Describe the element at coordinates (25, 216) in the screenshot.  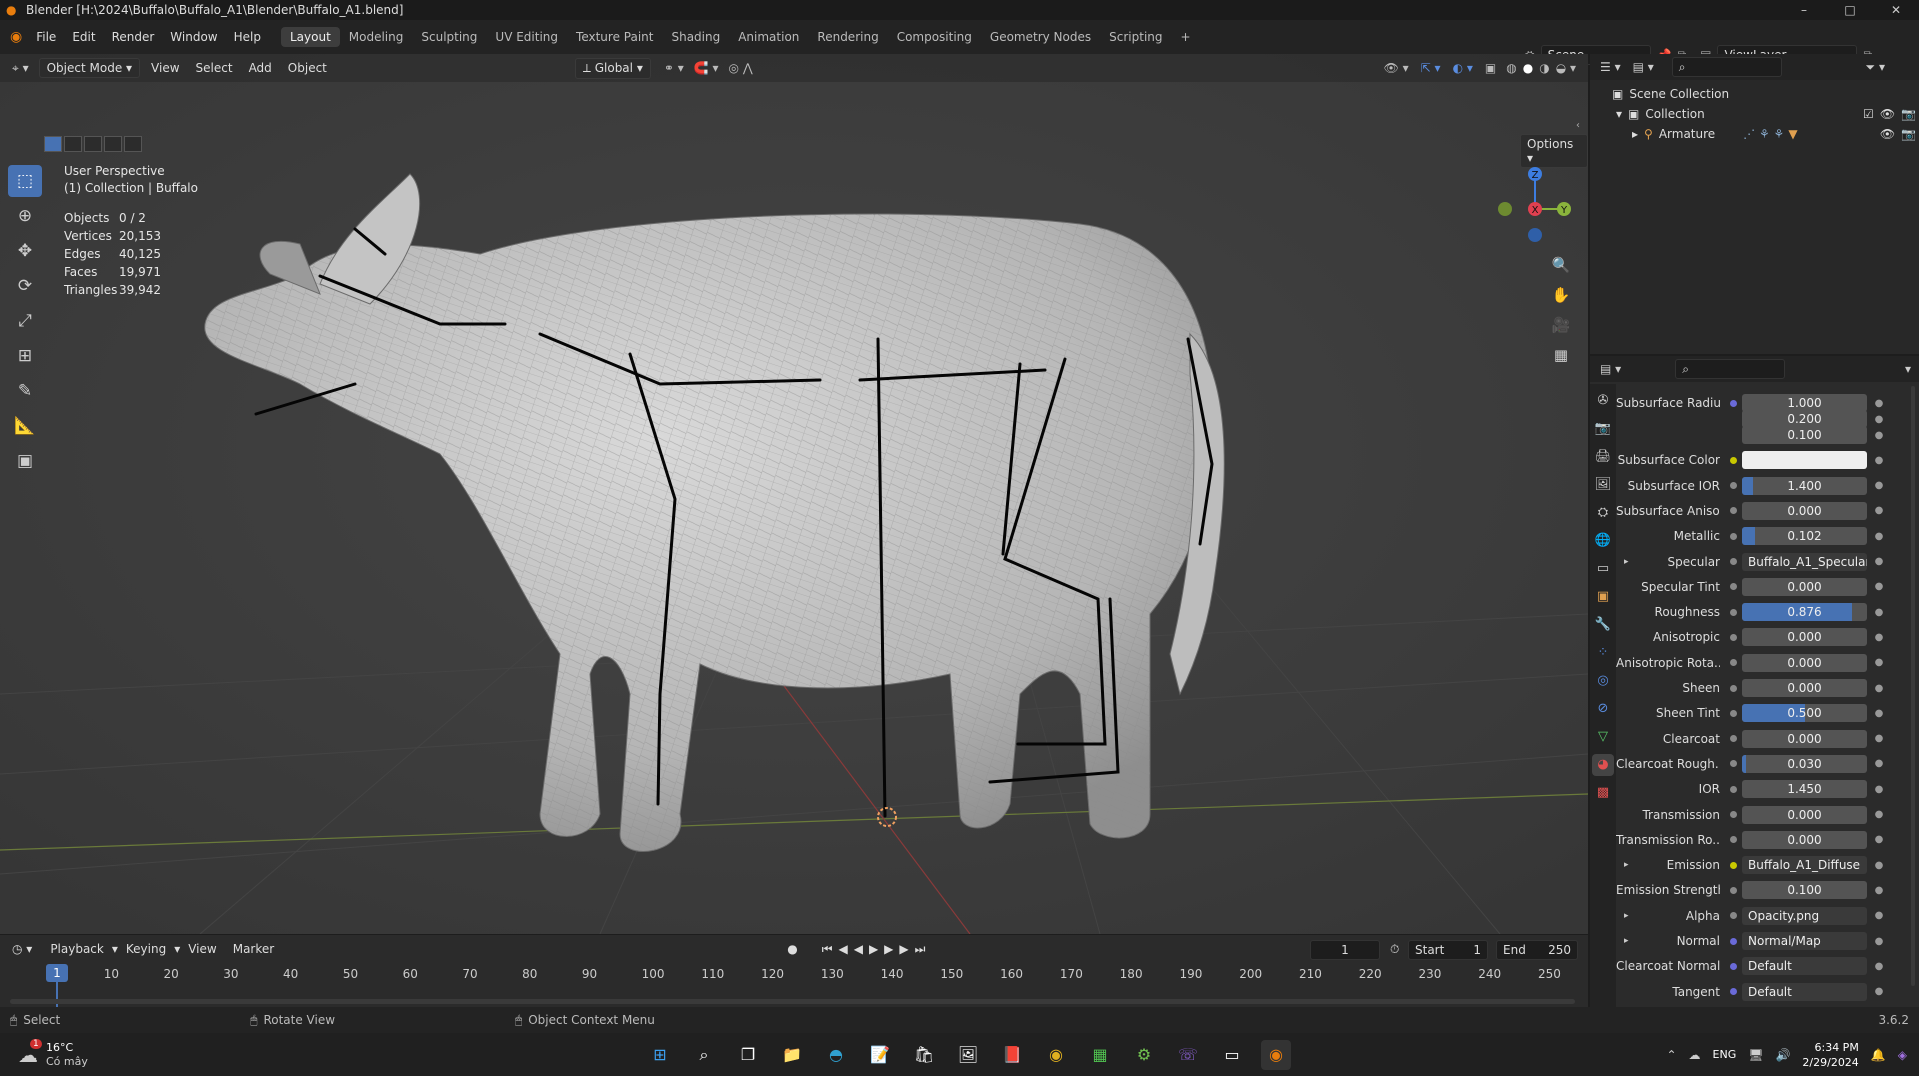
I see `cursor-tool-icon: ⊕` at that location.